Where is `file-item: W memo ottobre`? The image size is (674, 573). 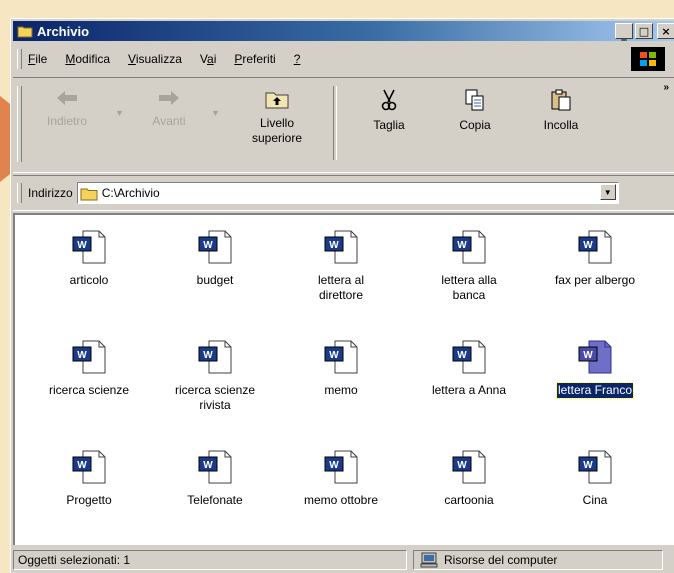 file-item: W memo ottobre is located at coordinates (341, 478).